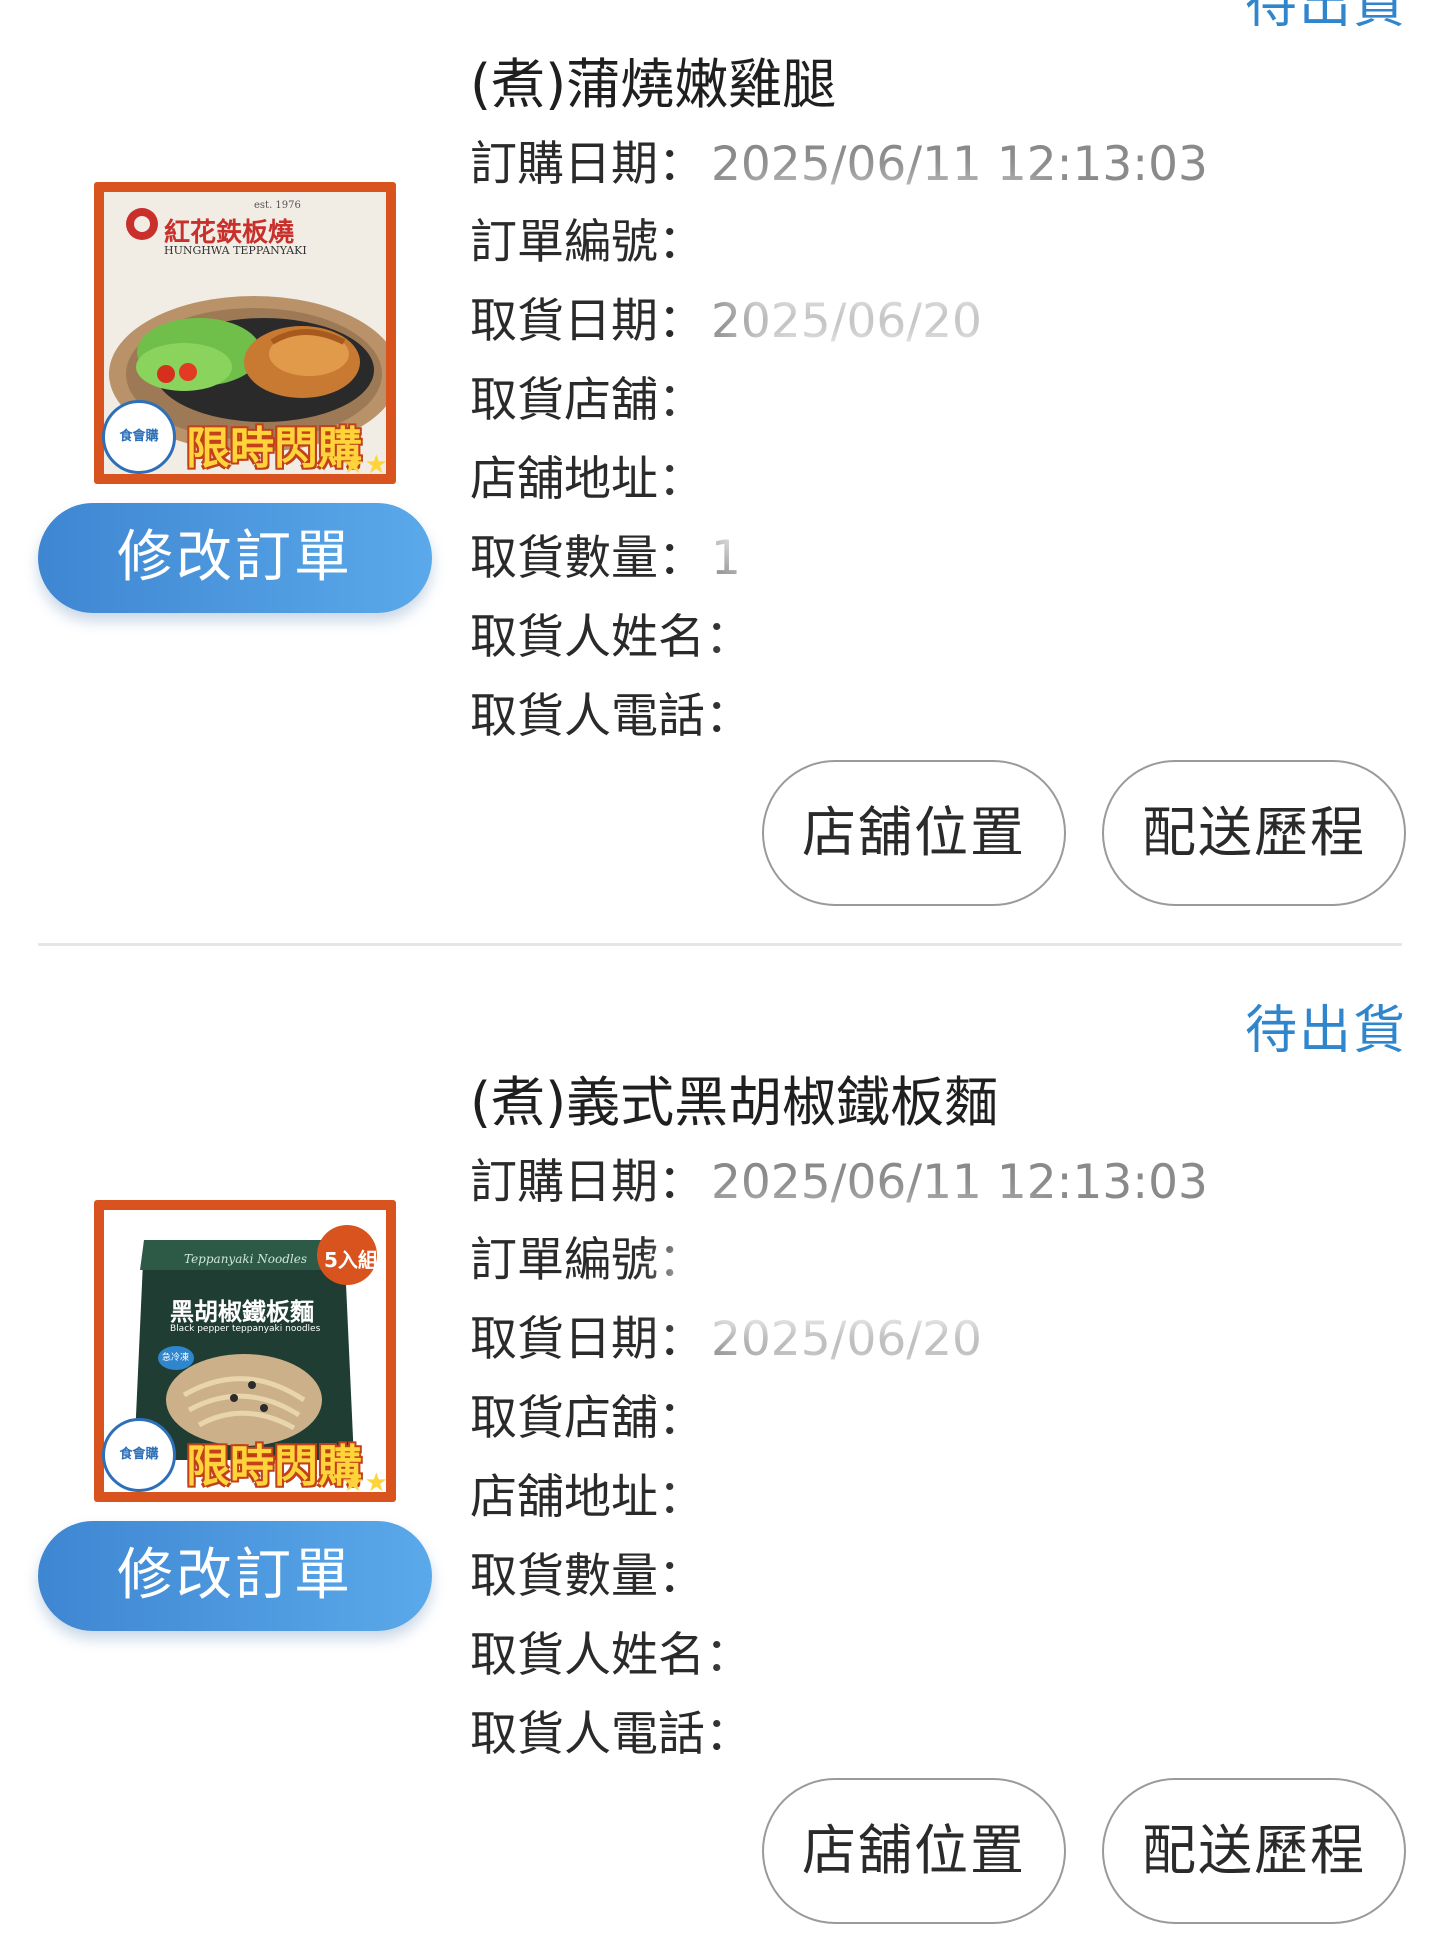 This screenshot has height=1953, width=1440. Describe the element at coordinates (734, 1102) in the screenshot. I see `product-title: (煮)義式黑胡椒鐵板麵` at that location.